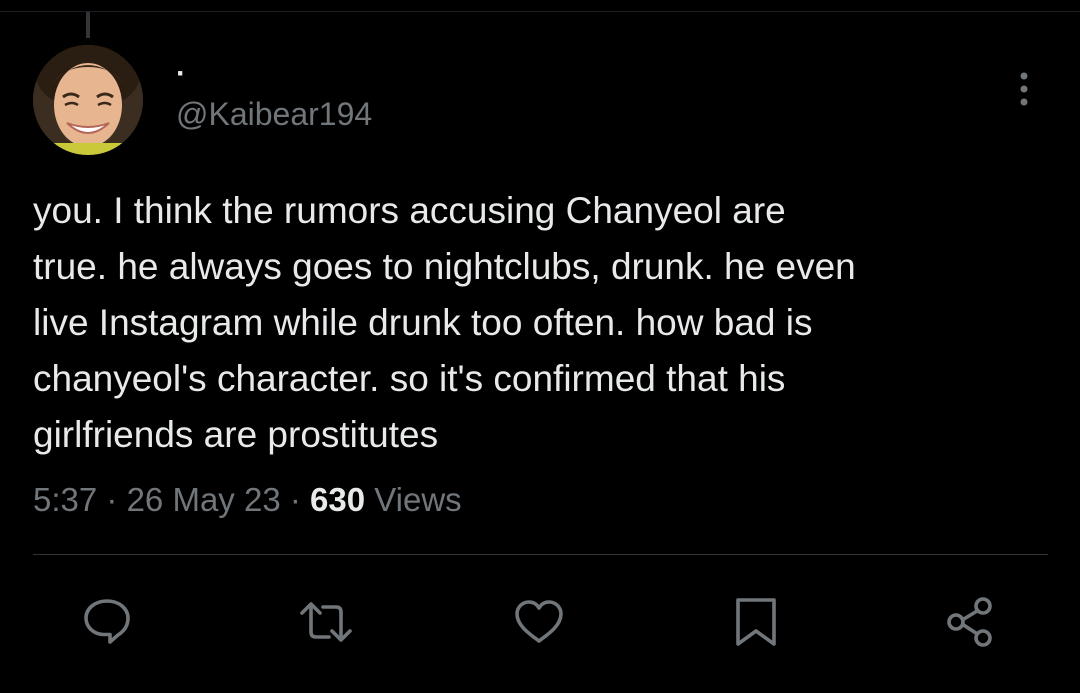  I want to click on avatar, so click(88, 100).